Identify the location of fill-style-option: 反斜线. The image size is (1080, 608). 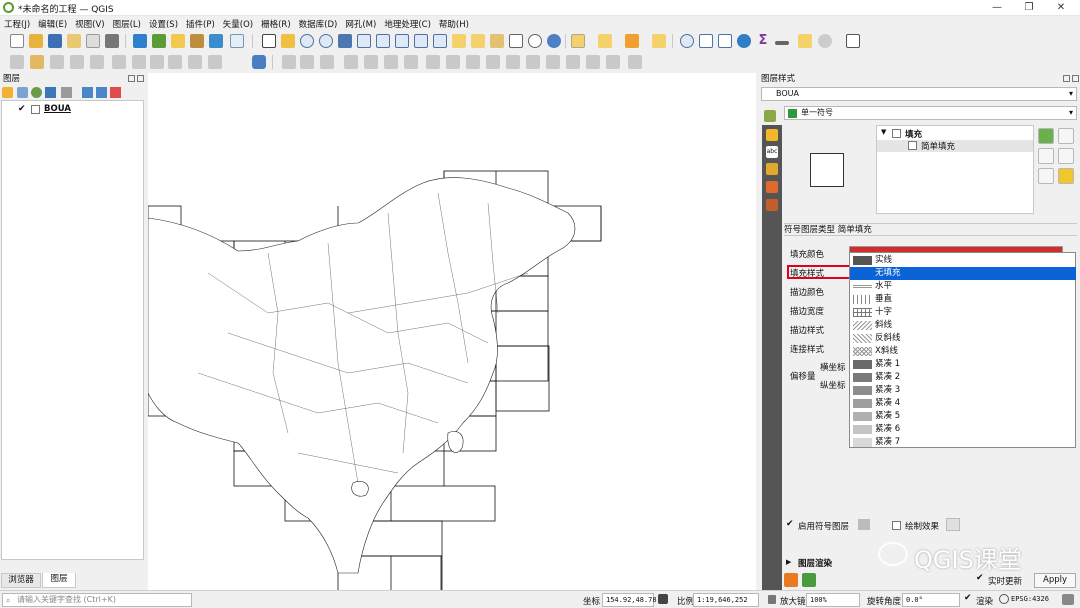
(963, 338).